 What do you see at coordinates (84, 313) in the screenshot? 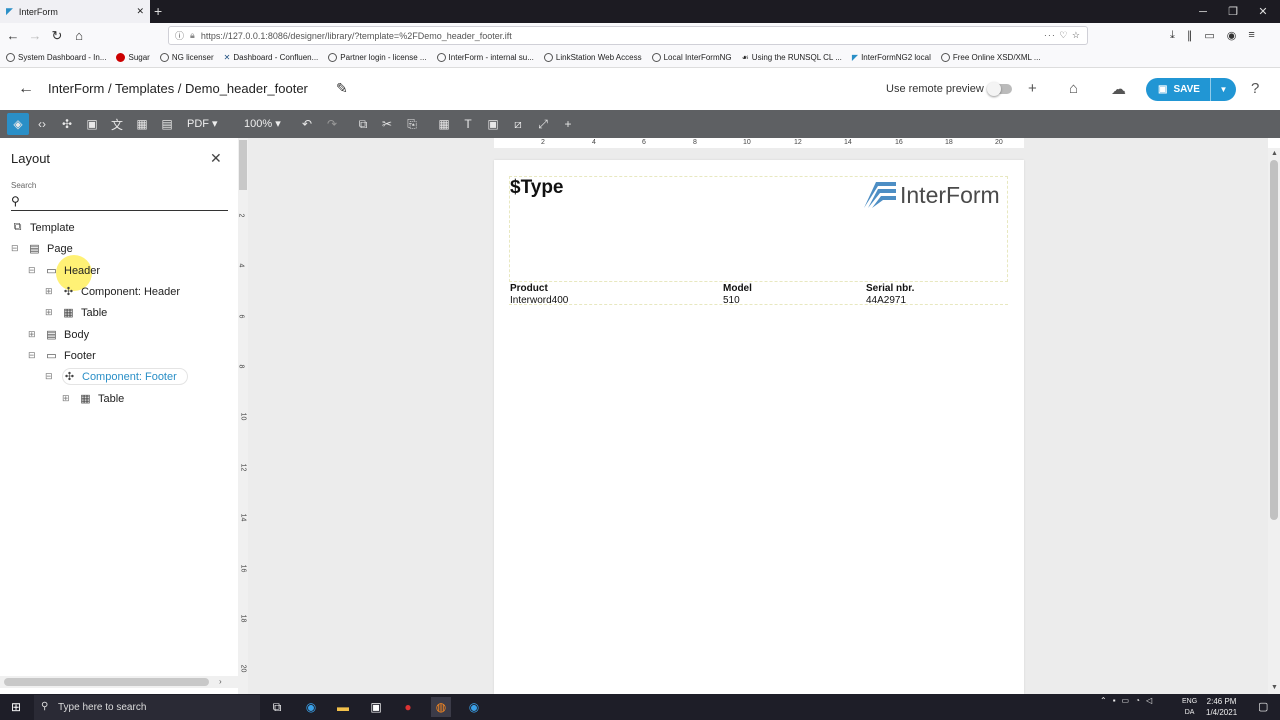
I see `tree-item-header-table: ▦ Table` at bounding box center [84, 313].